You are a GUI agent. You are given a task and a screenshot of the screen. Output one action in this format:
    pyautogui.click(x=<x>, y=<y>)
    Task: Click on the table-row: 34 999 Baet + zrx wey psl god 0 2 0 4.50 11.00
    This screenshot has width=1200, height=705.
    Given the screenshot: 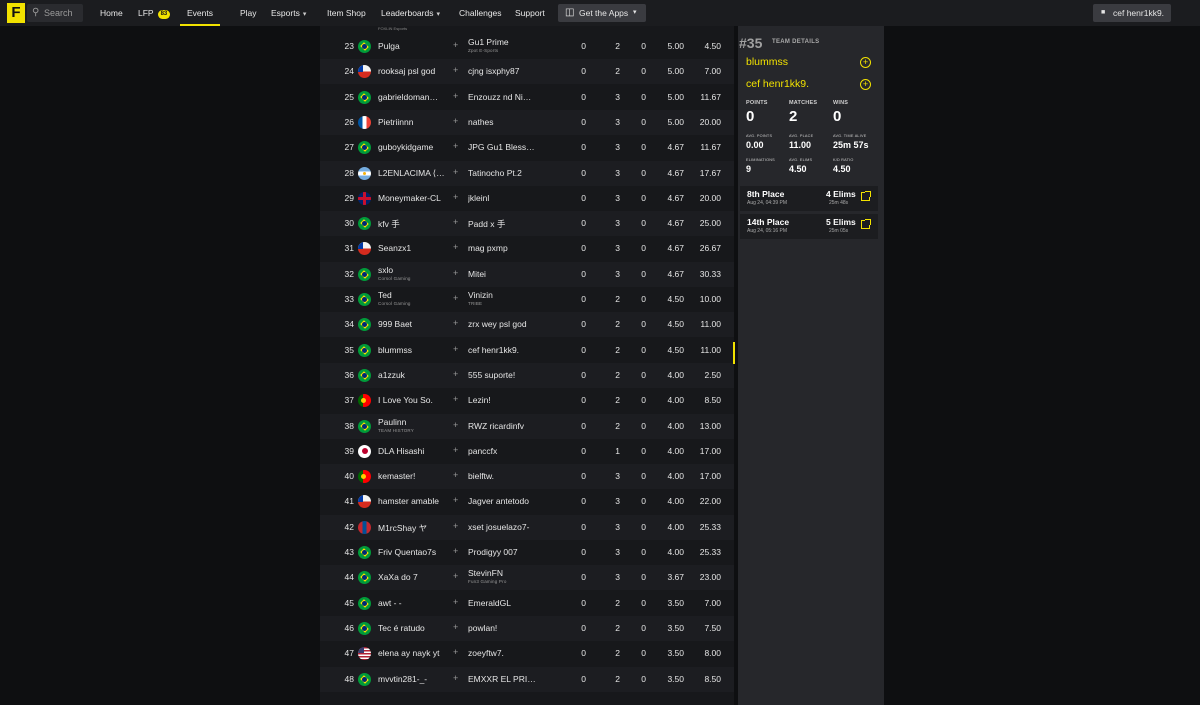 What is the action you would take?
    pyautogui.click(x=527, y=325)
    